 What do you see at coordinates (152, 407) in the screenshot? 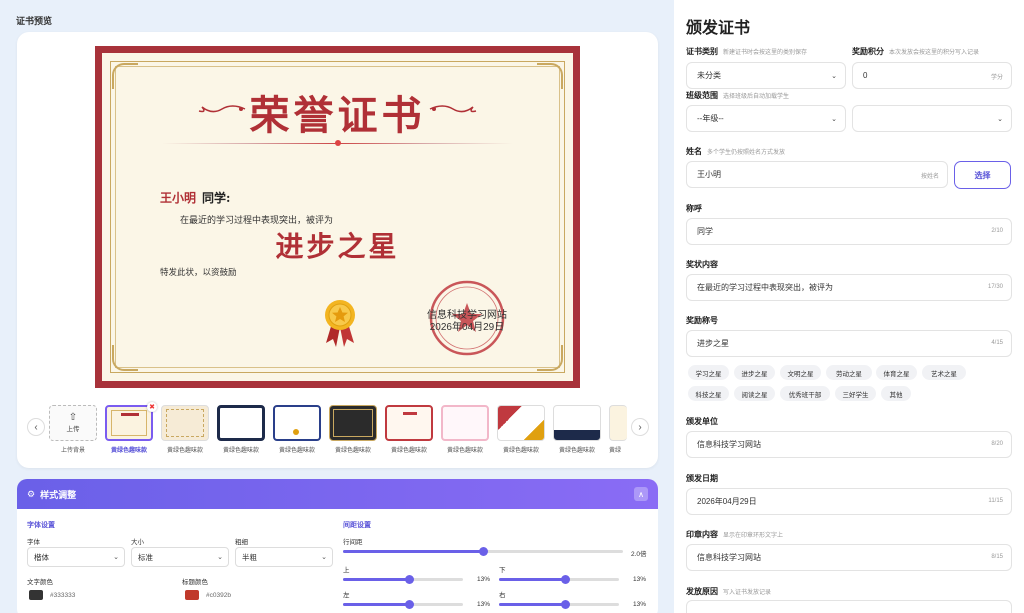
I see `delete-template-icon: ✖` at bounding box center [152, 407].